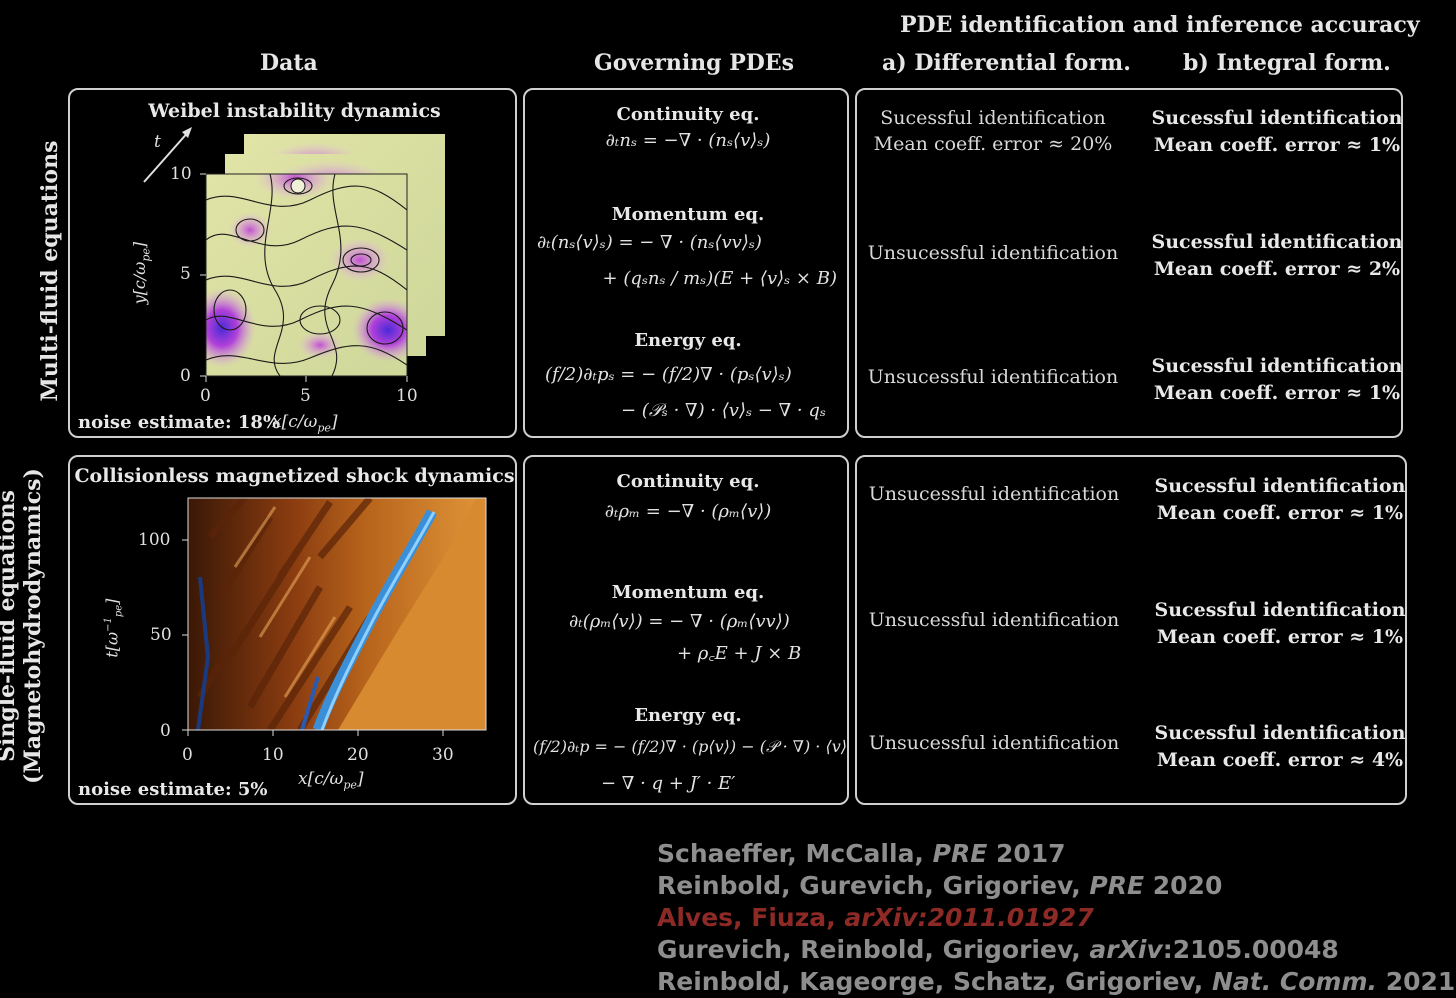 This screenshot has width=1456, height=998. Describe the element at coordinates (694, 63) in the screenshot. I see `column-header-governing: Governing PDEs` at that location.